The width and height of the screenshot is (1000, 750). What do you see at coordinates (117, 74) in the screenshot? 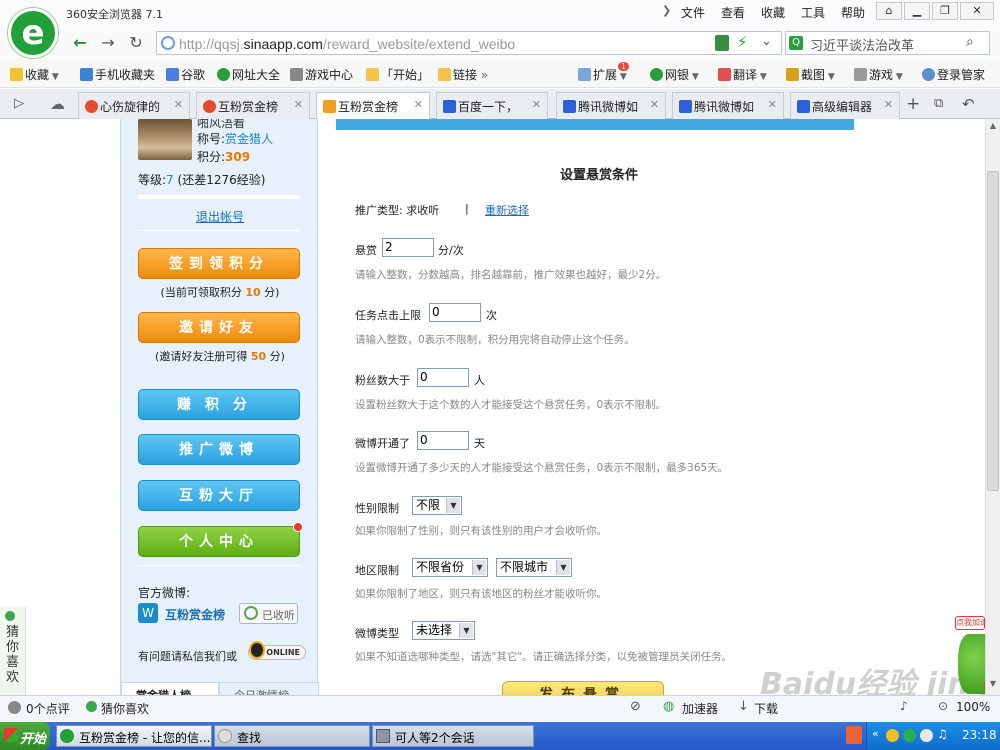
I see `bookmark-mobile: 手机收藏夹` at bounding box center [117, 74].